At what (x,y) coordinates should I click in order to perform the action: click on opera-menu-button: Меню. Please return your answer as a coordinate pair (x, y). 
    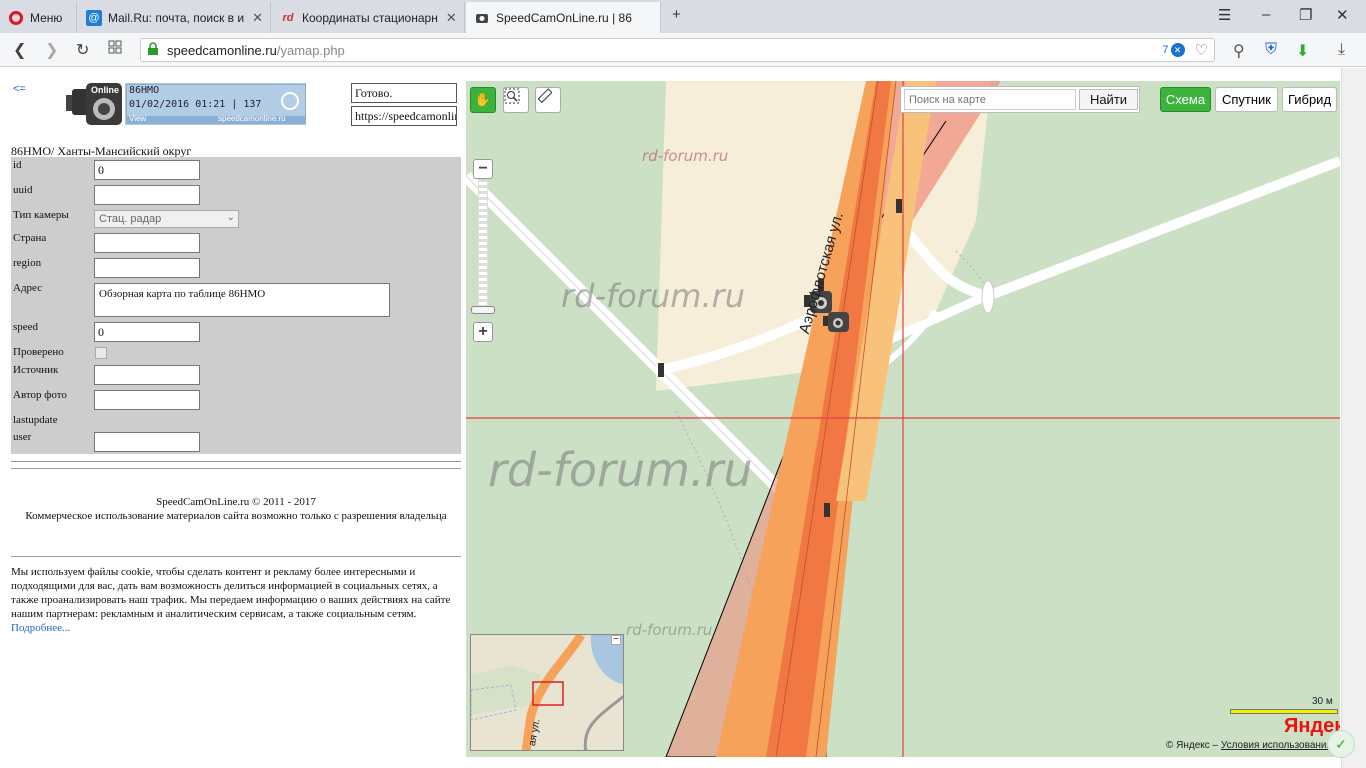
    Looking at the image, I should click on (38, 17).